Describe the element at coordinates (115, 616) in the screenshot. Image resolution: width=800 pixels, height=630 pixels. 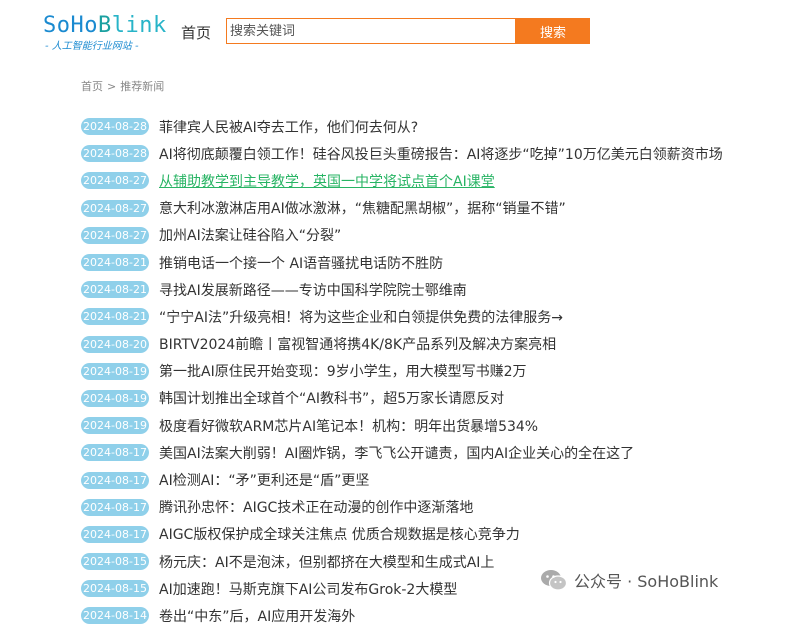
I see `news-date-badge: 2024-08-14` at that location.